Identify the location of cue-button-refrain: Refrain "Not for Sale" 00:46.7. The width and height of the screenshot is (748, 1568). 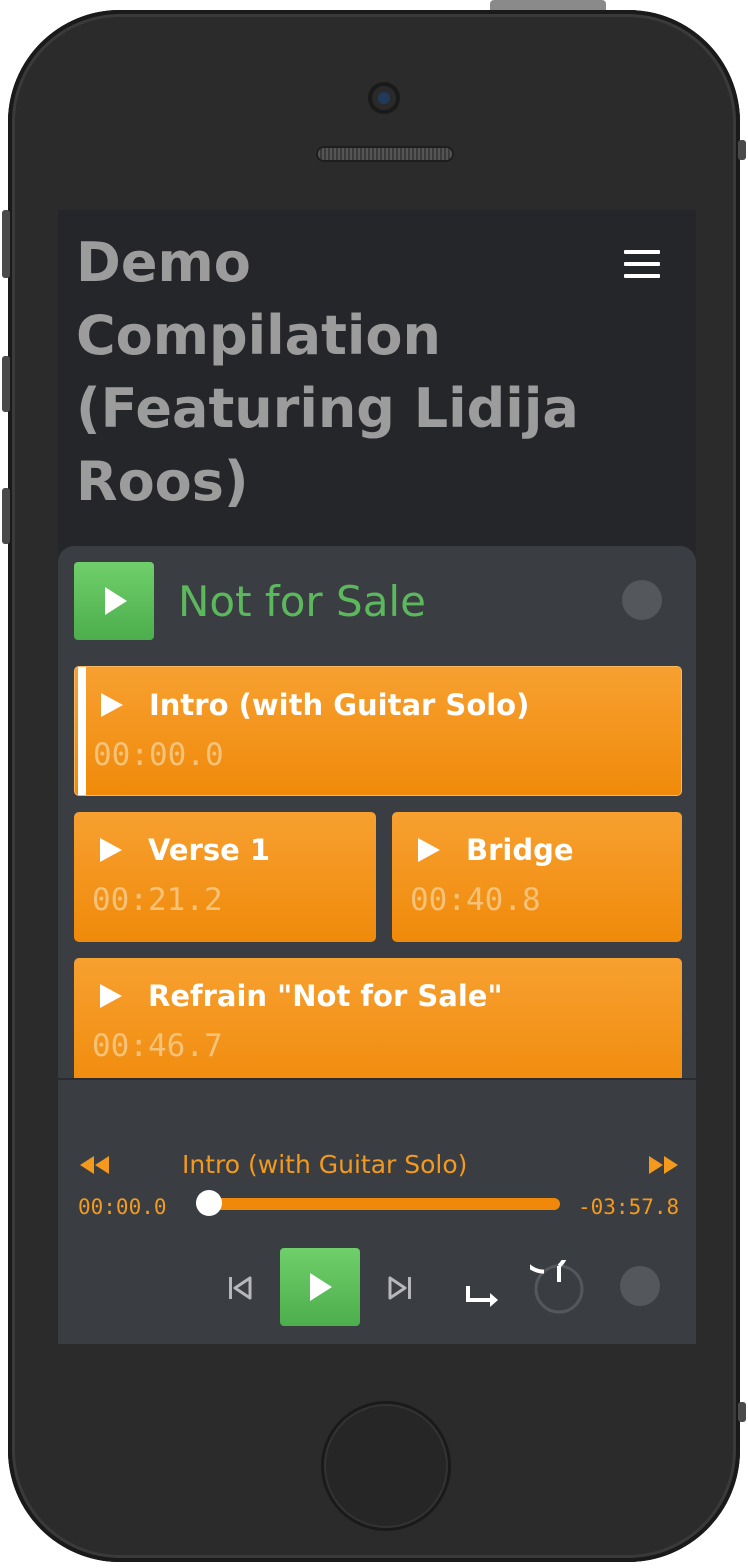
(378, 1028).